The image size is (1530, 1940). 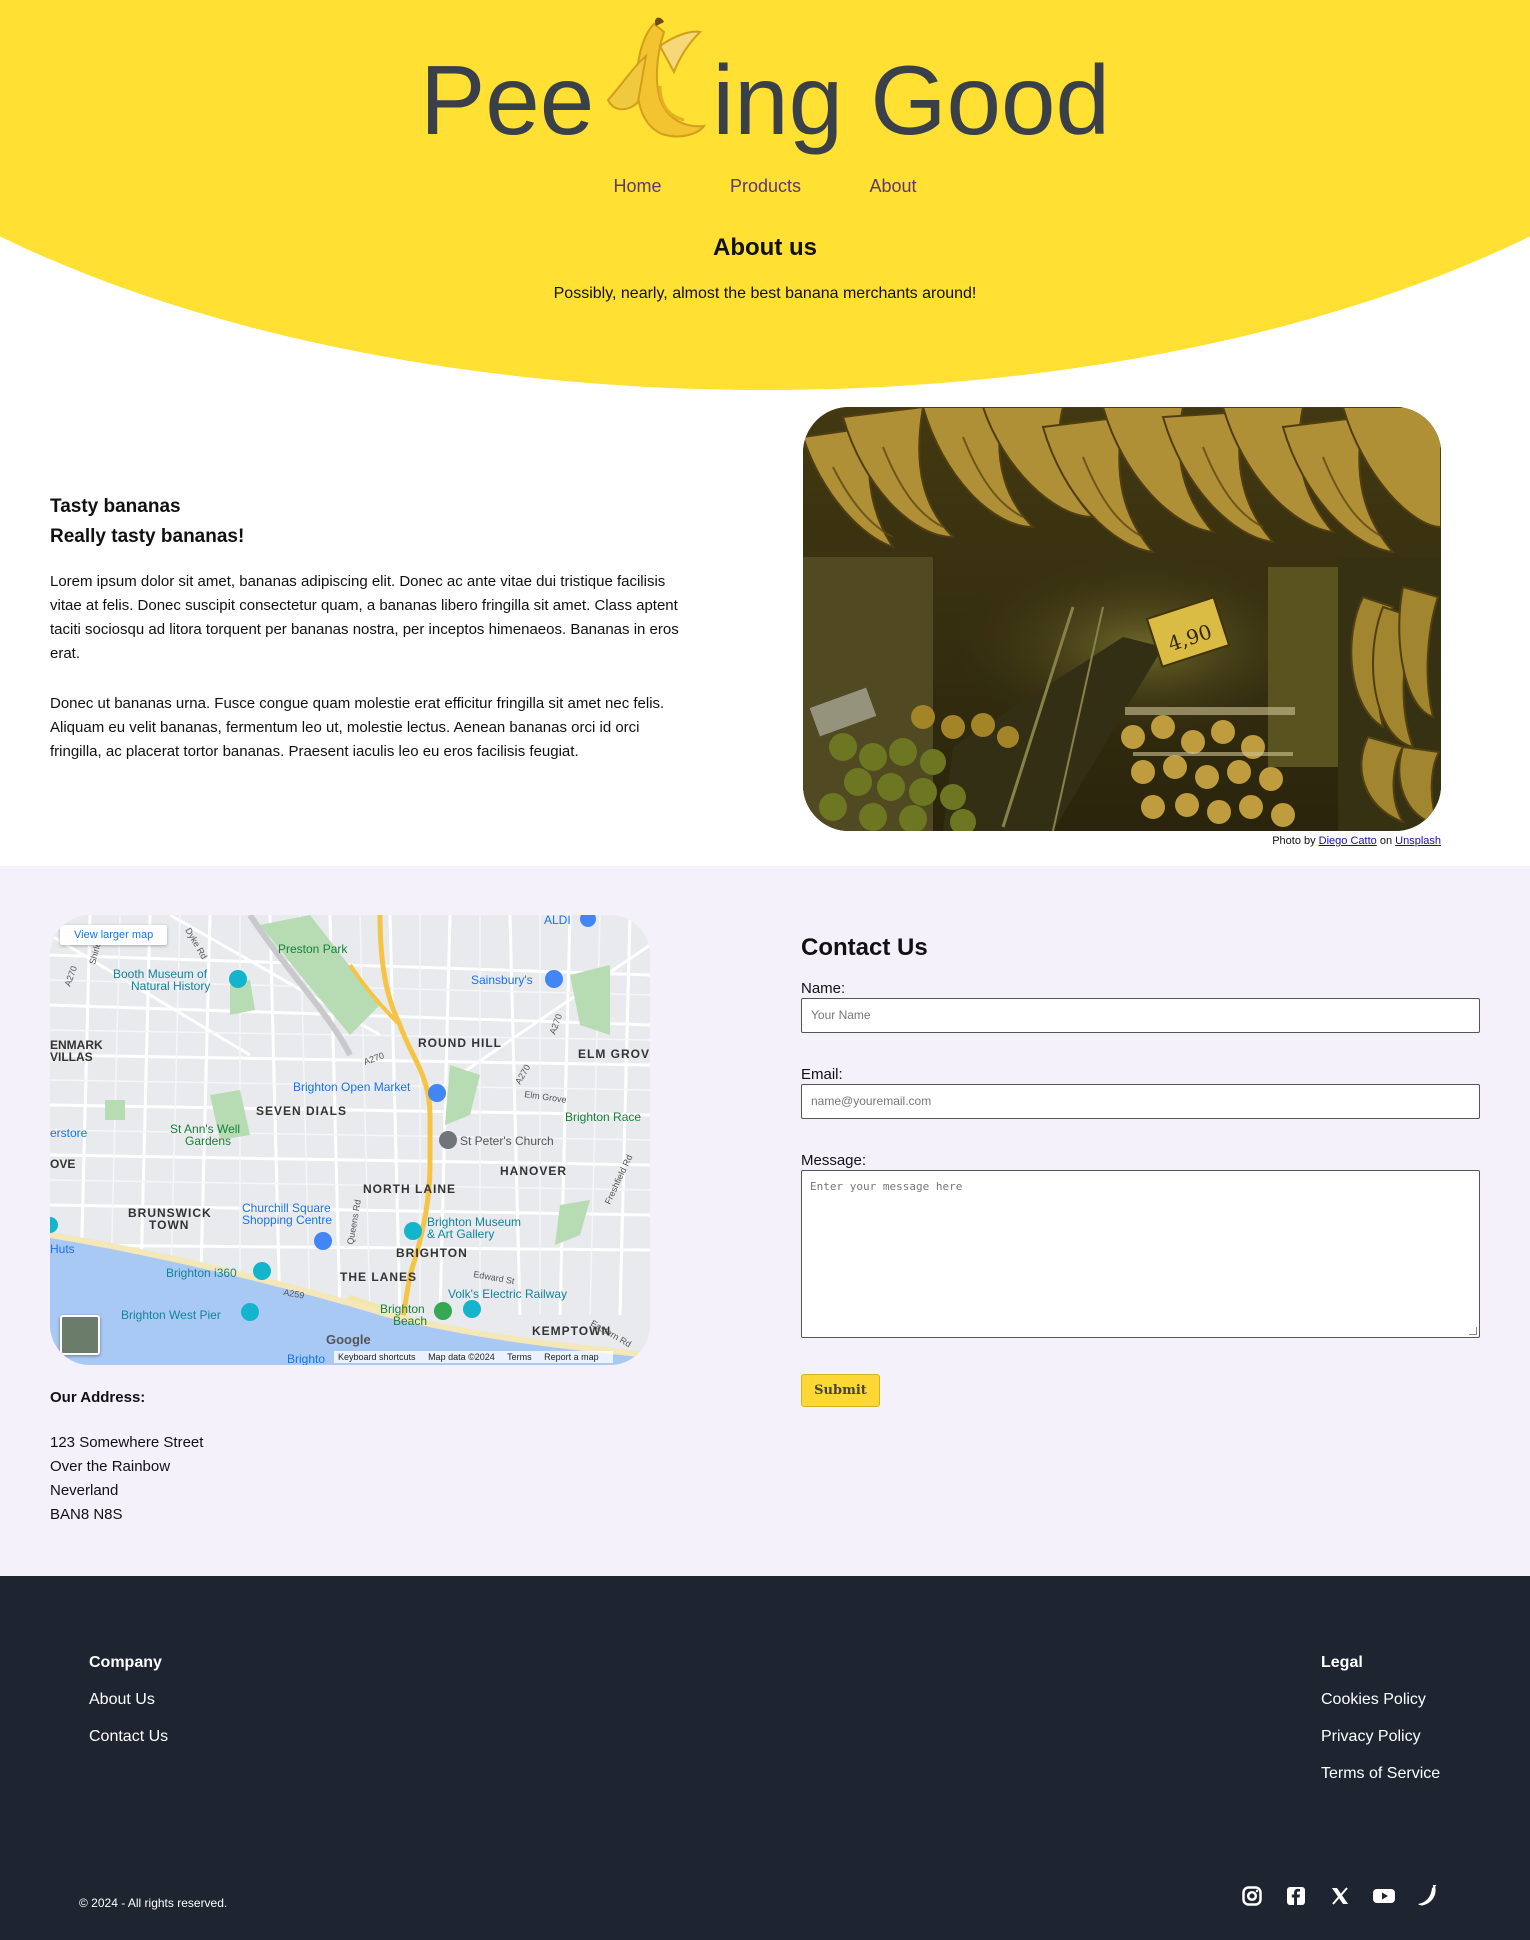 What do you see at coordinates (892, 186) in the screenshot?
I see `nav-about: About` at bounding box center [892, 186].